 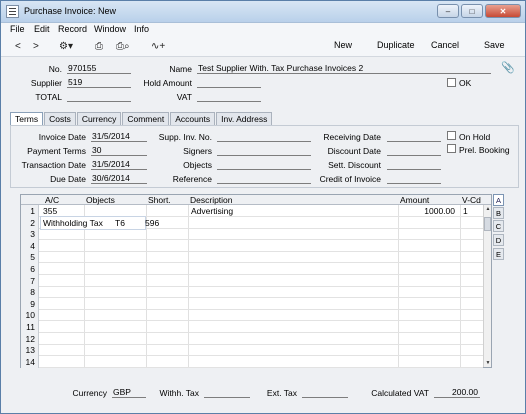 What do you see at coordinates (414, 150) in the screenshot?
I see `discount-date-field` at bounding box center [414, 150].